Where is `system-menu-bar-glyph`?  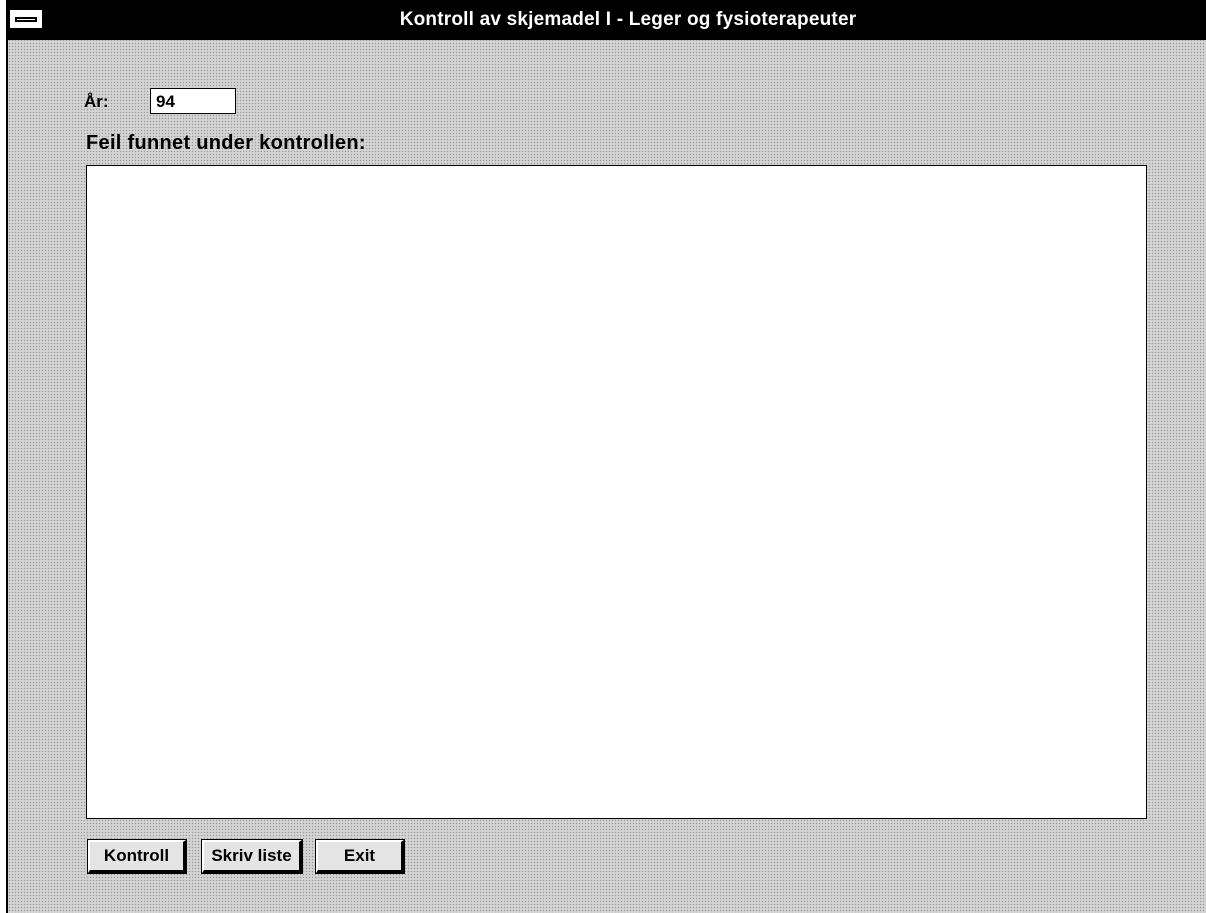
system-menu-bar-glyph is located at coordinates (26, 19).